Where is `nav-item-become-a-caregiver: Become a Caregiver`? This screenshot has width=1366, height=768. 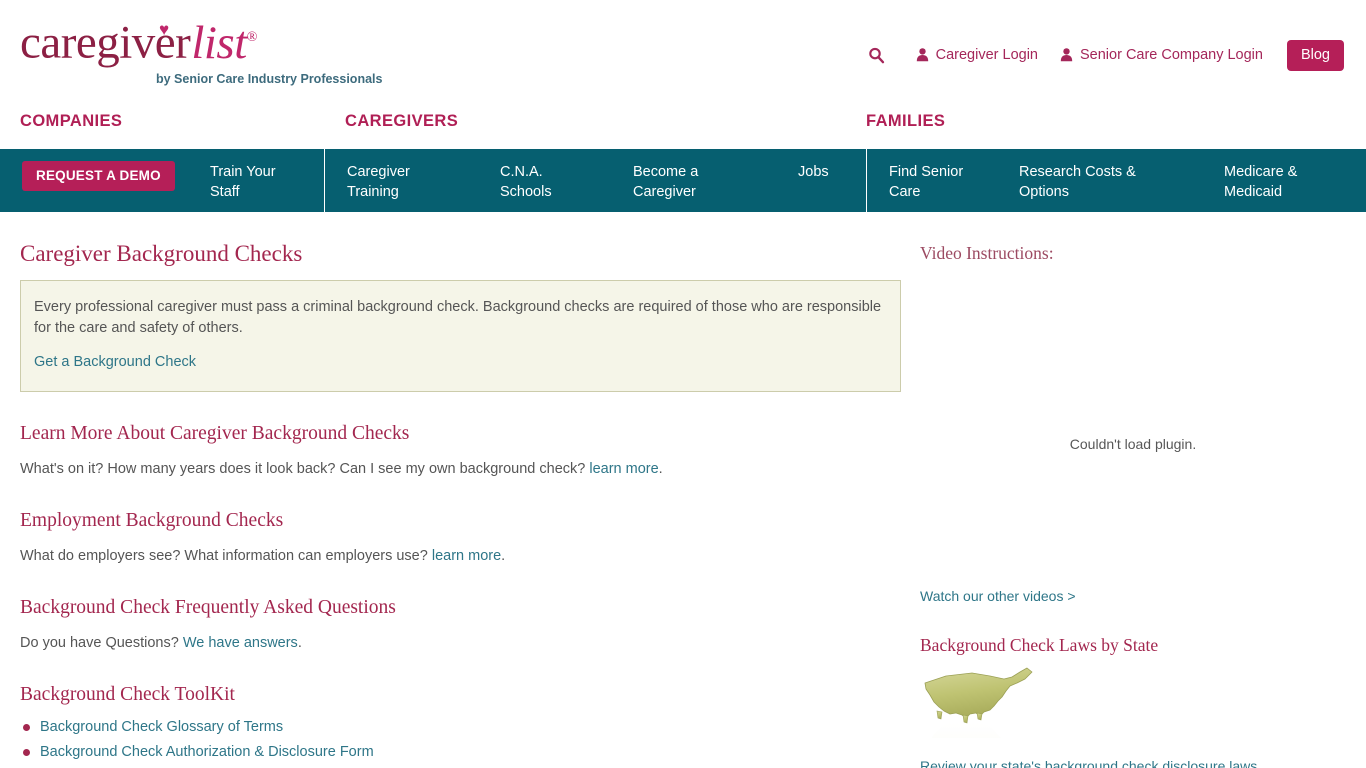
nav-item-become-a-caregiver: Become a Caregiver is located at coordinates (665, 175).